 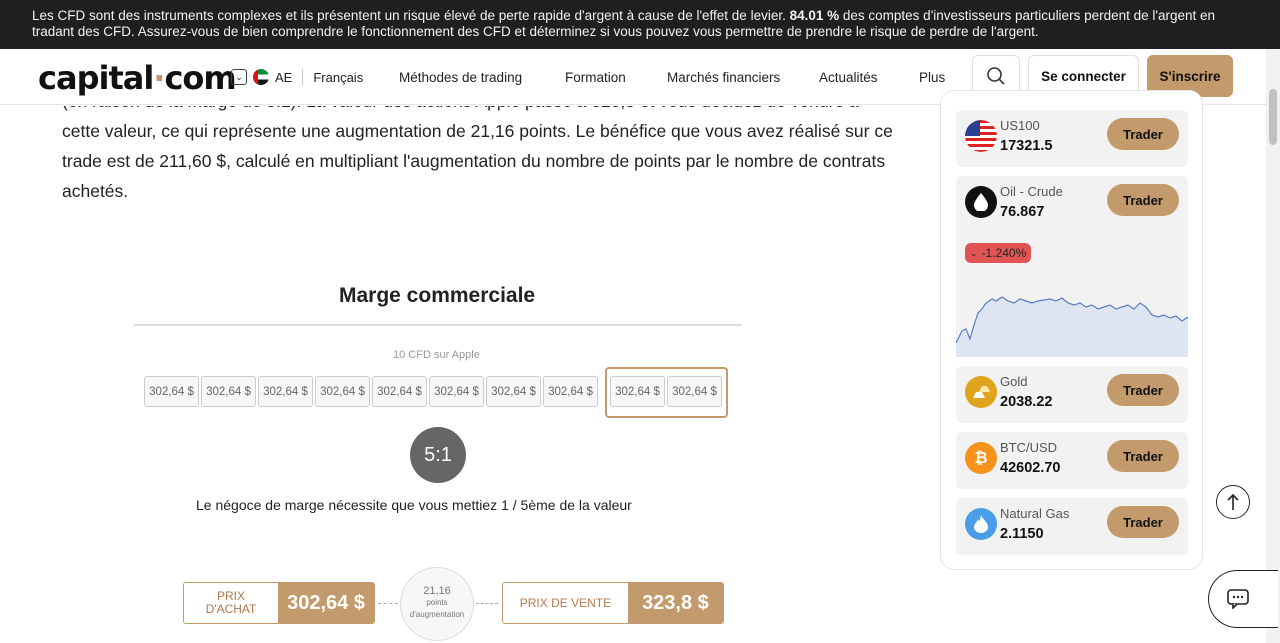 I want to click on points-increase-circle: 21,16 points d'augmentation, so click(x=437, y=604).